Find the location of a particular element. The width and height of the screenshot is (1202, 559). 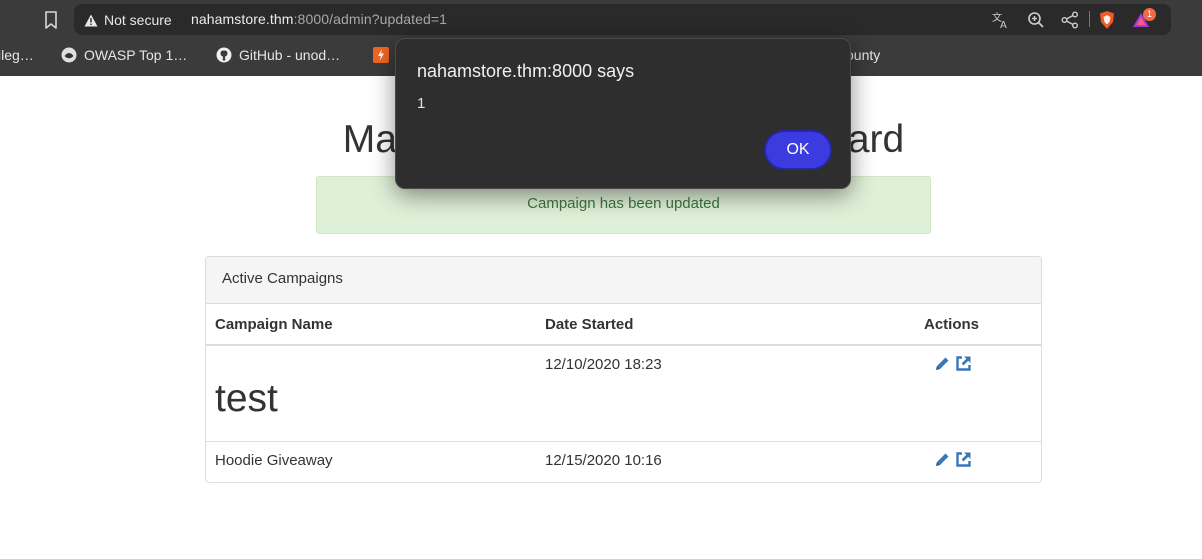

bookmark-icon is located at coordinates (51, 20).